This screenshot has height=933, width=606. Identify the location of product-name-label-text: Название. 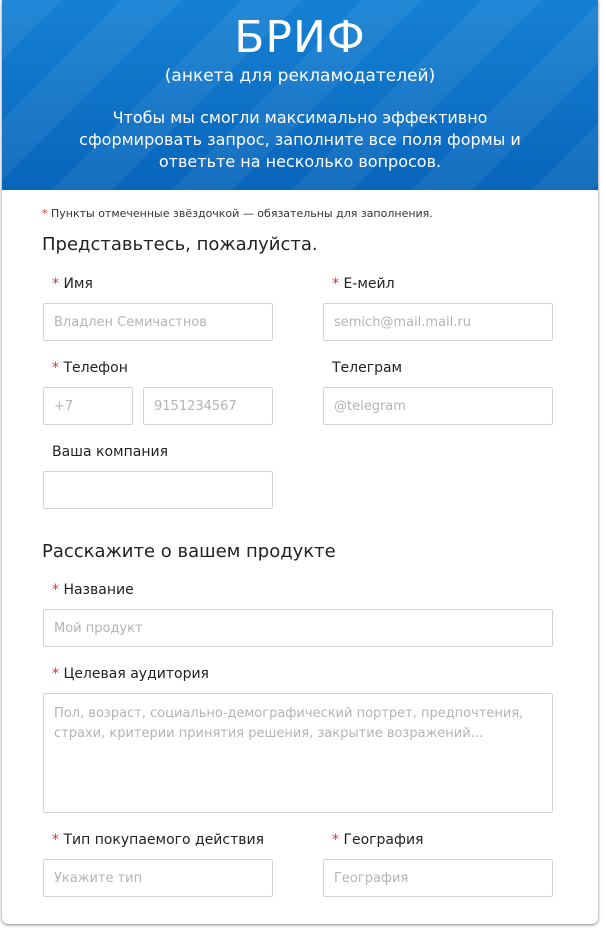
(98, 590).